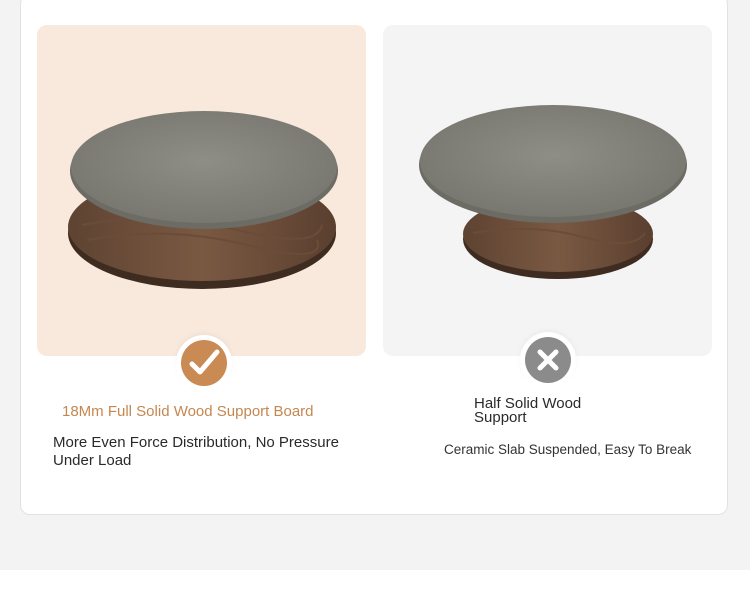  I want to click on x-icon, so click(548, 360).